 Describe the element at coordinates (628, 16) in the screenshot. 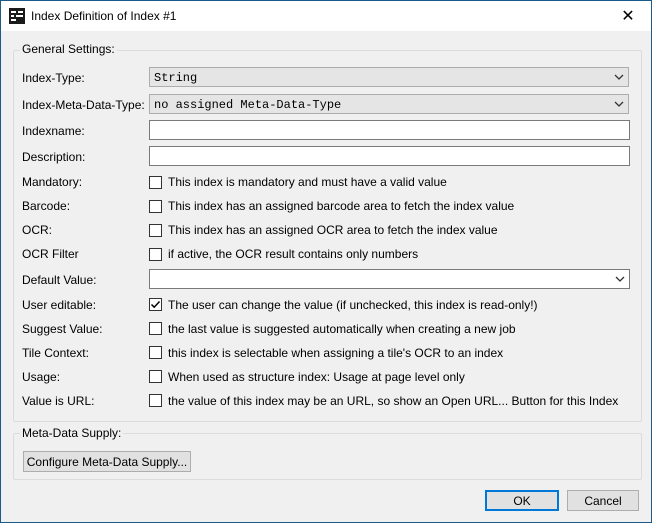

I see `close-icon: ✕` at that location.